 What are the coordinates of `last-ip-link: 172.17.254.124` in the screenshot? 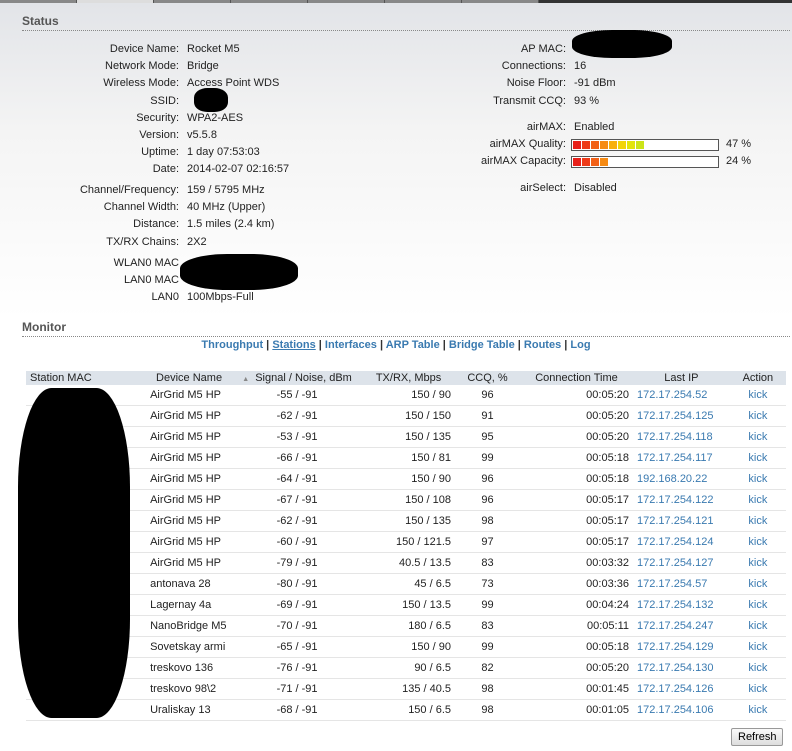 It's located at (681, 542).